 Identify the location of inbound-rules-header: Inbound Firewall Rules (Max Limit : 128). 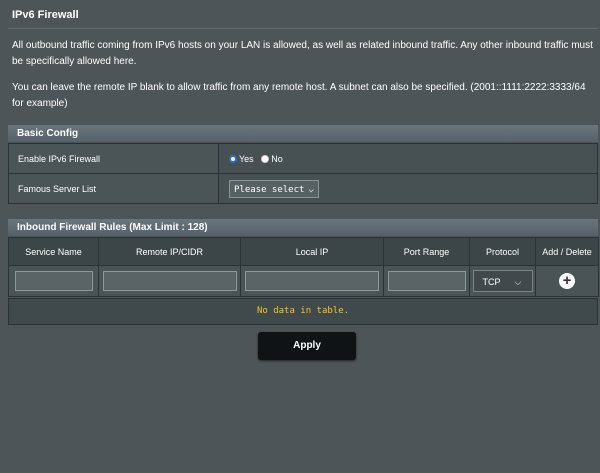
(303, 227).